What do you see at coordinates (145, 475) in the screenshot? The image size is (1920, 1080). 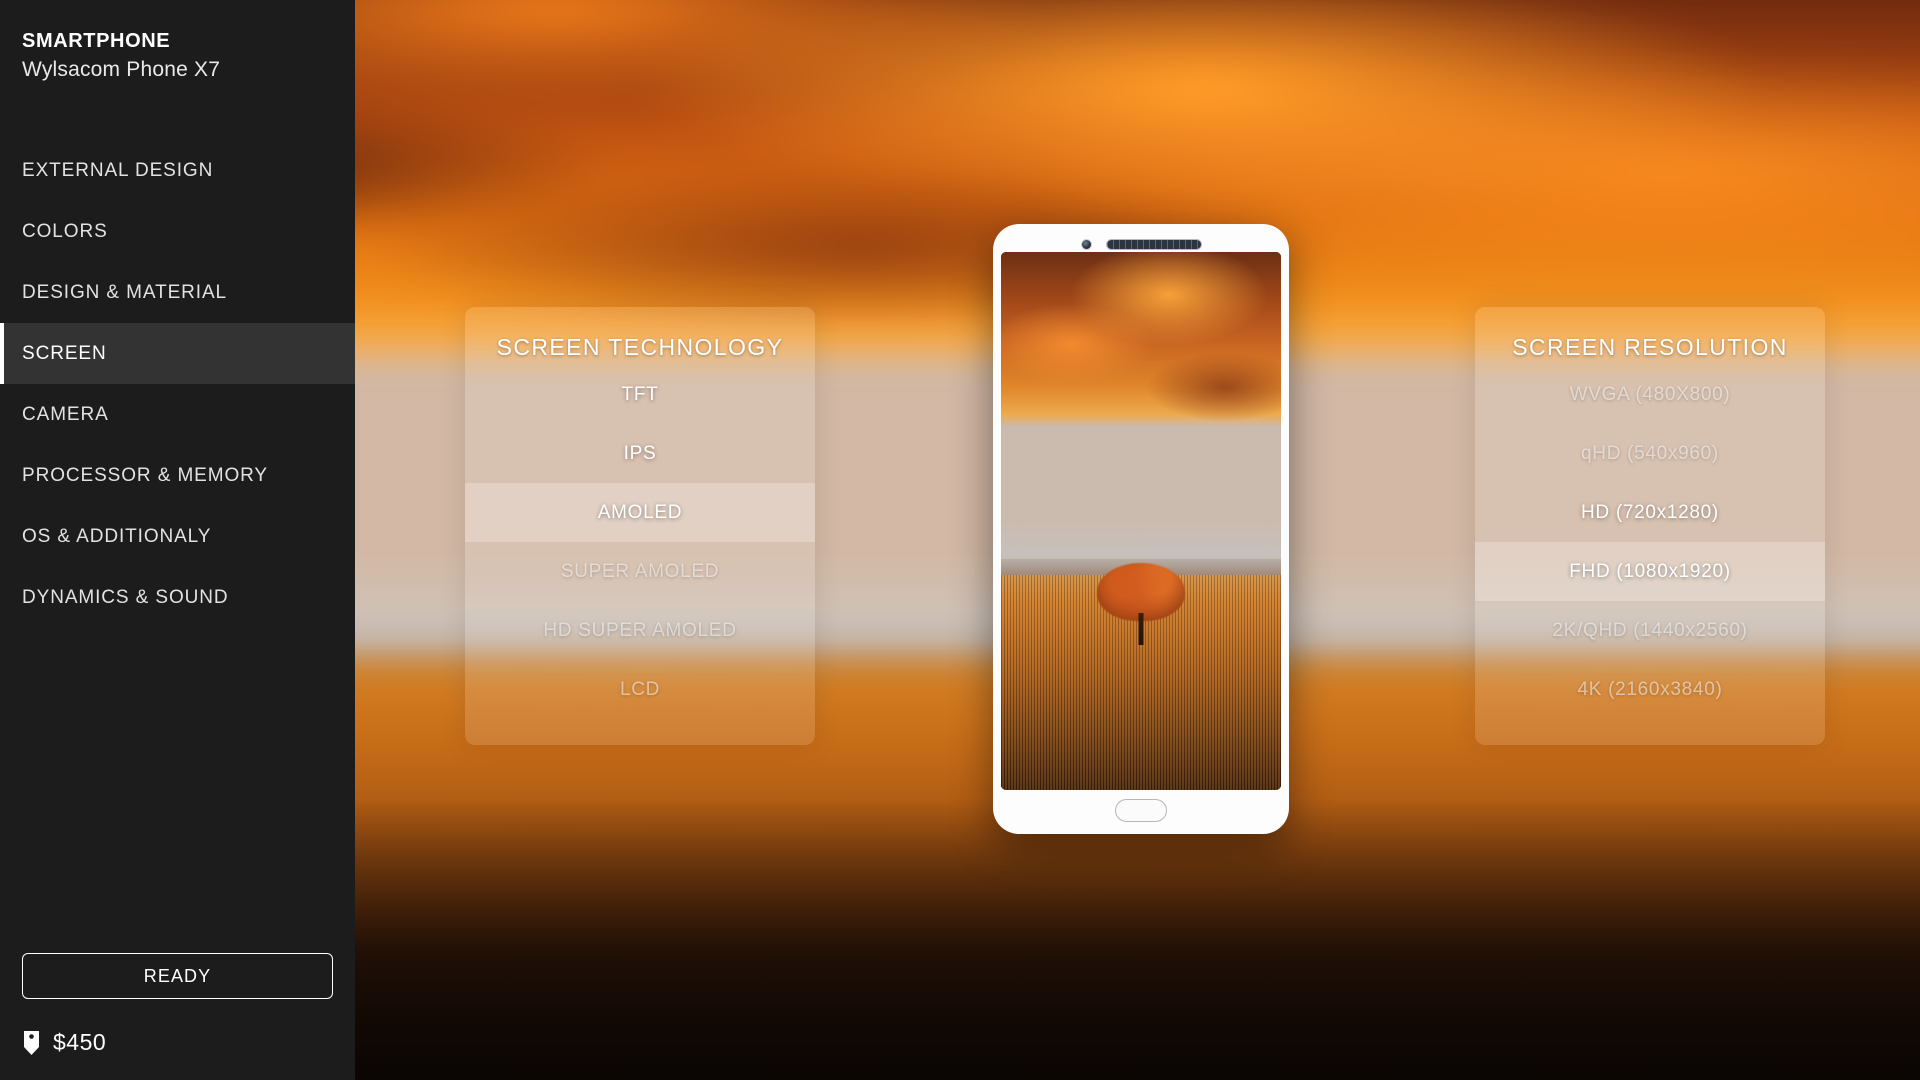 I see `sidebar-item-label: PROCESSOR & MEMORY` at bounding box center [145, 475].